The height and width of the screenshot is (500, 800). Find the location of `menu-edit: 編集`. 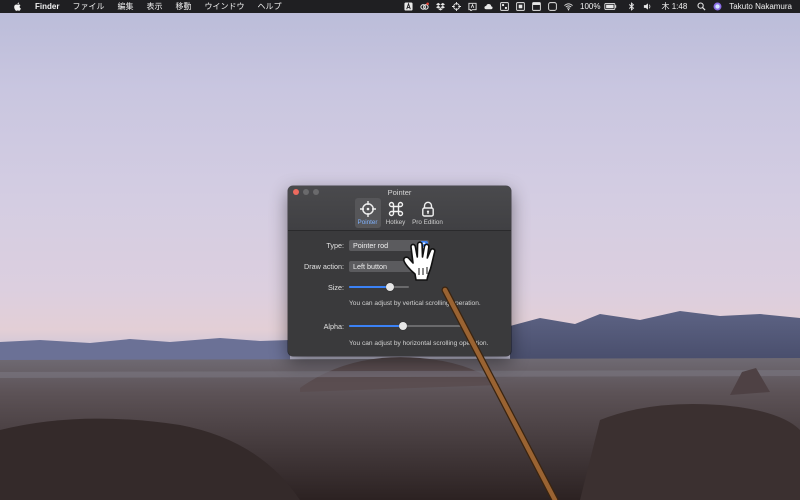

menu-edit: 編集 is located at coordinates (125, 6).